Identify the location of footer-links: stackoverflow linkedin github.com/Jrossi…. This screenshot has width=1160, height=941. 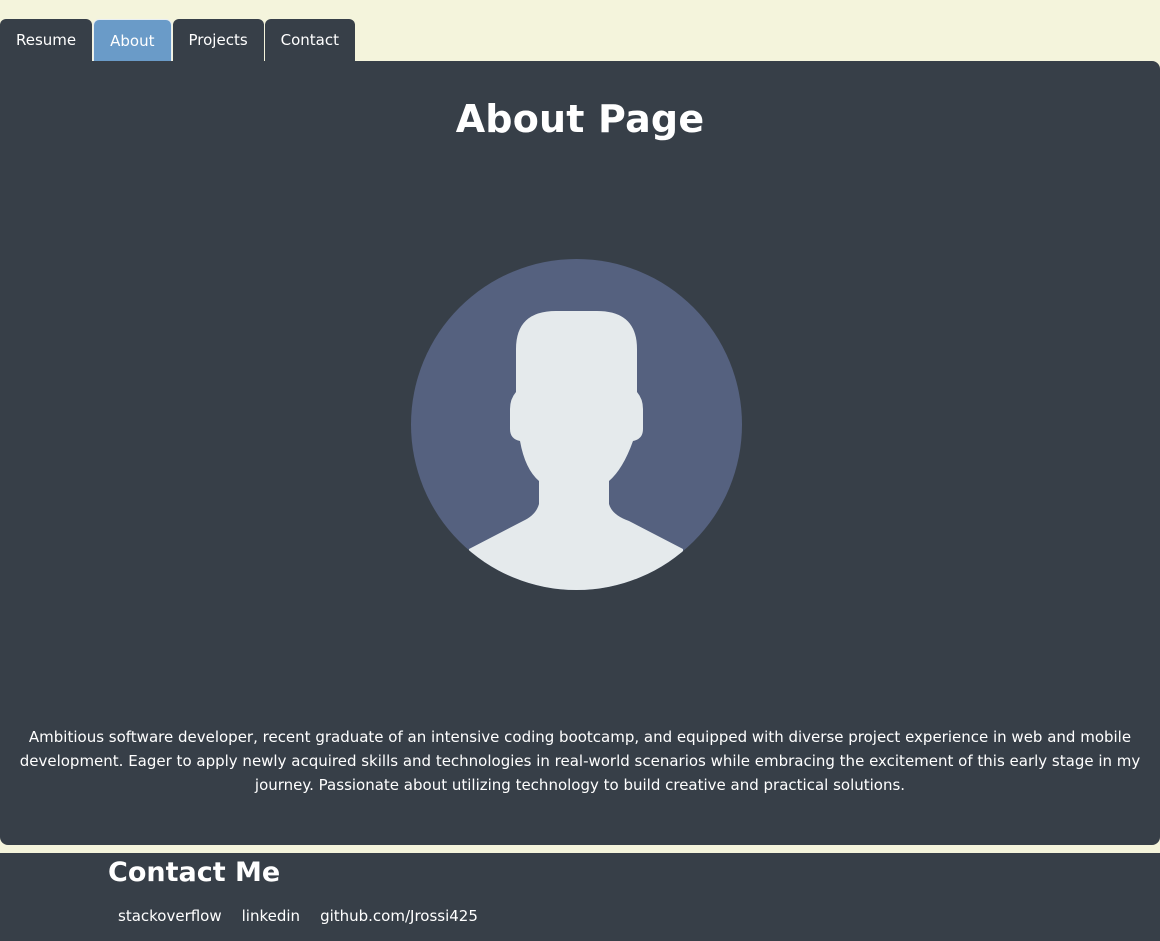
(308, 916).